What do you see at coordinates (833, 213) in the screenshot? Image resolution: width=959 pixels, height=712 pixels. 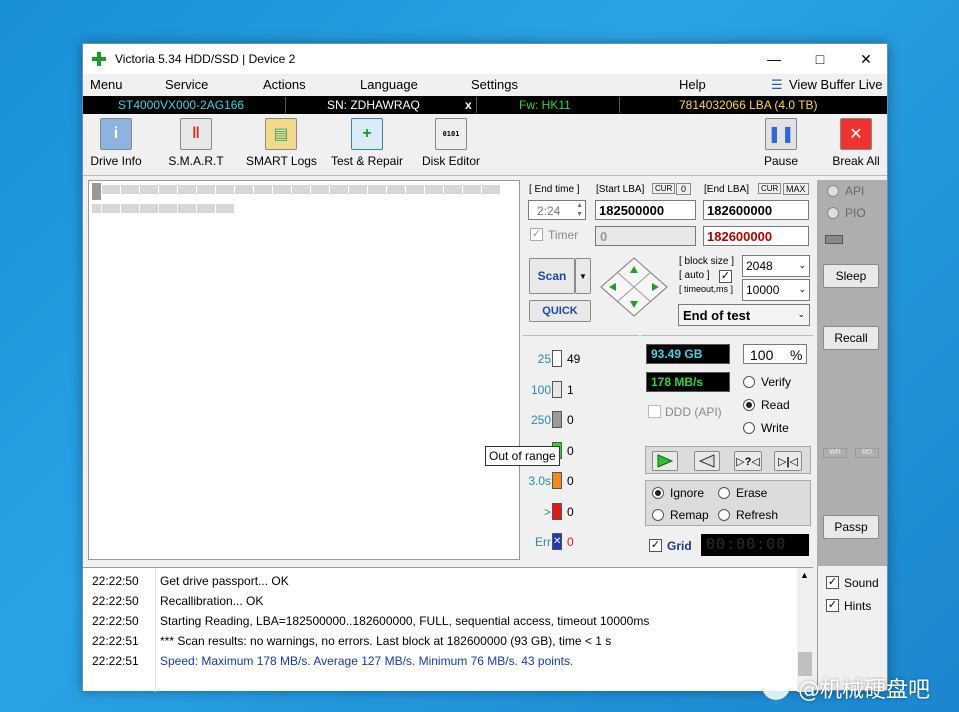 I see `pio-radio` at bounding box center [833, 213].